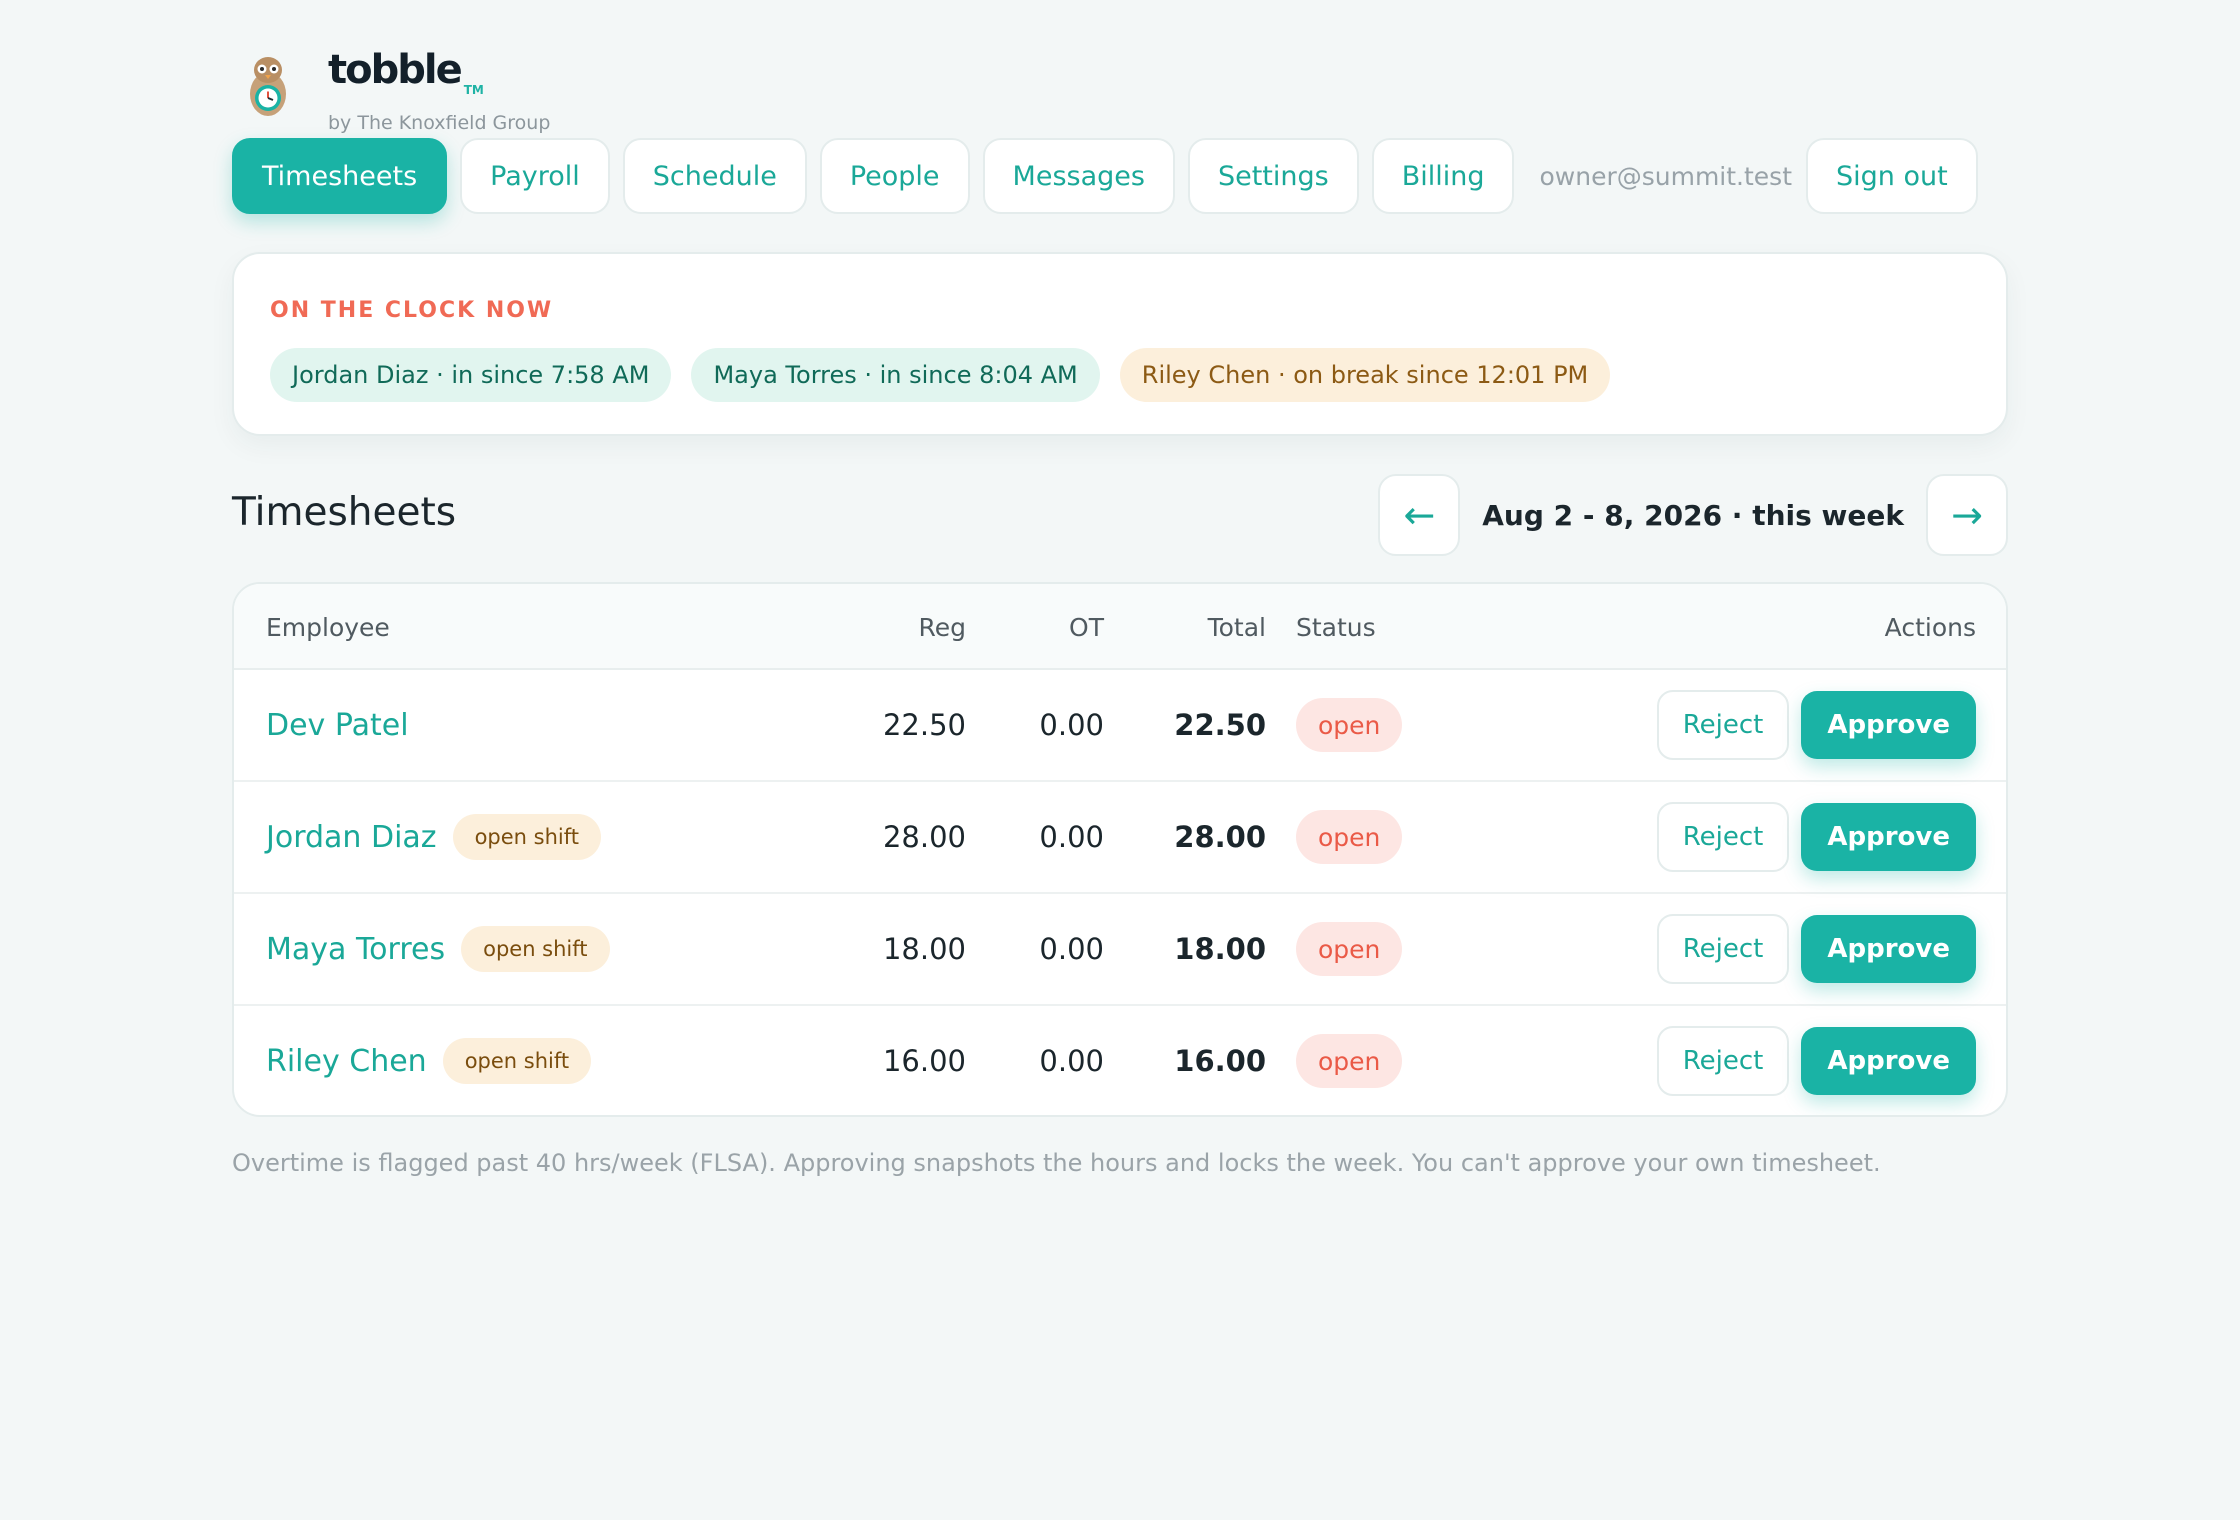 The width and height of the screenshot is (2240, 1520). I want to click on clock-entry: Riley Chen · on break since 12:01 PM, so click(1365, 375).